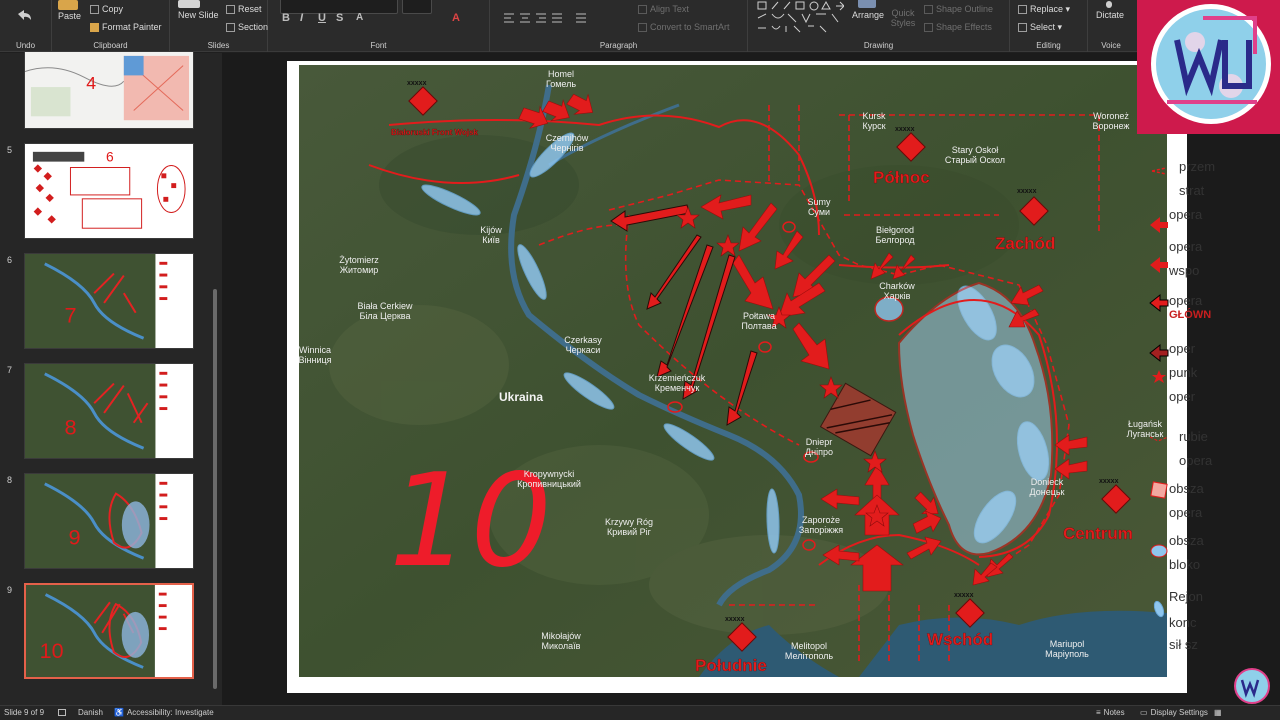 The width and height of the screenshot is (1280, 720). I want to click on font-size-input, so click(417, 7).